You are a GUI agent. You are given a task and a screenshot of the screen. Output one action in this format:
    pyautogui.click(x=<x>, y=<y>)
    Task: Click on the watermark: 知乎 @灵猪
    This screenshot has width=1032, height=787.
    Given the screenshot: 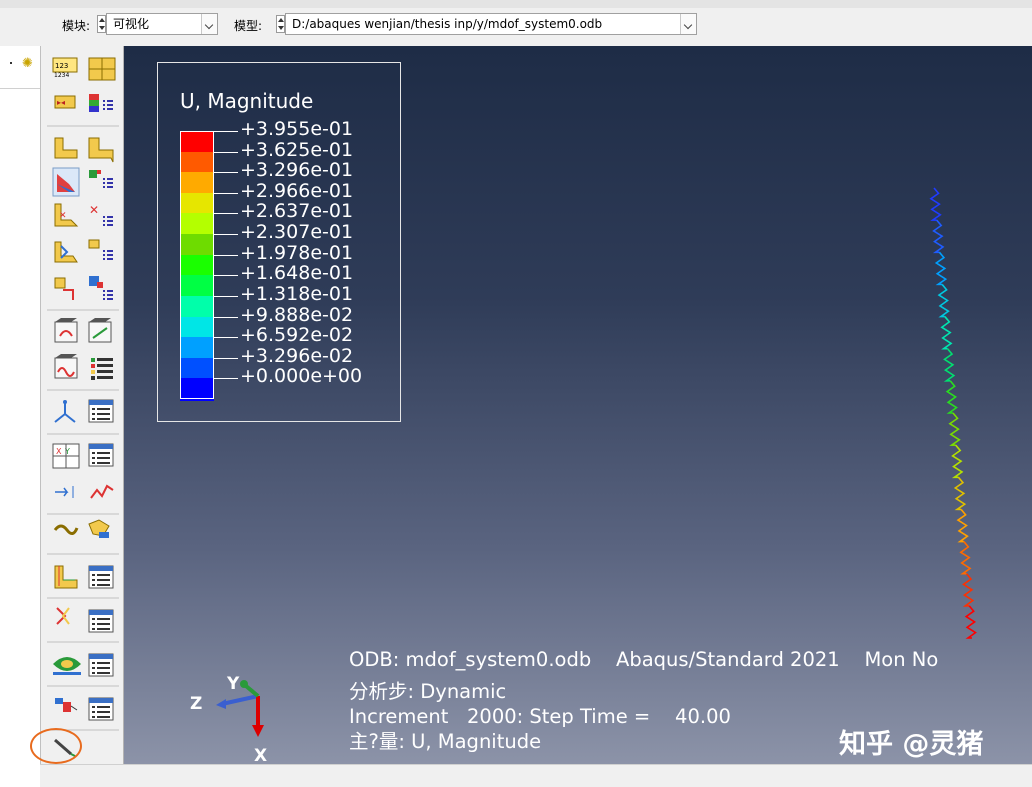 What is the action you would take?
    pyautogui.click(x=911, y=744)
    